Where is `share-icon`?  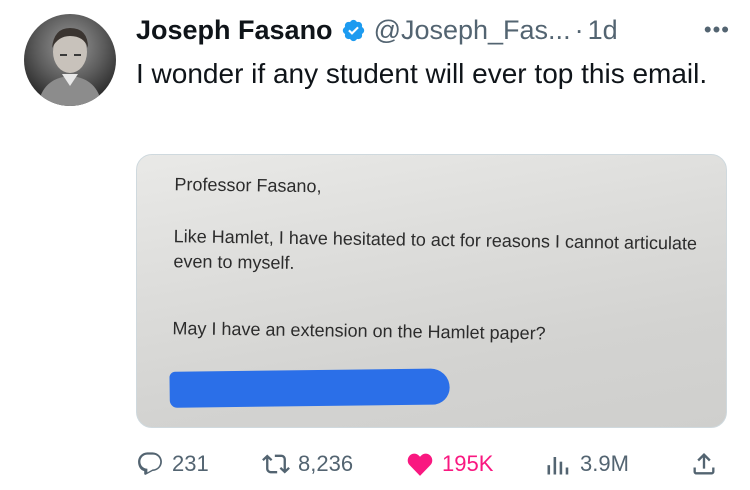
share-icon is located at coordinates (704, 464).